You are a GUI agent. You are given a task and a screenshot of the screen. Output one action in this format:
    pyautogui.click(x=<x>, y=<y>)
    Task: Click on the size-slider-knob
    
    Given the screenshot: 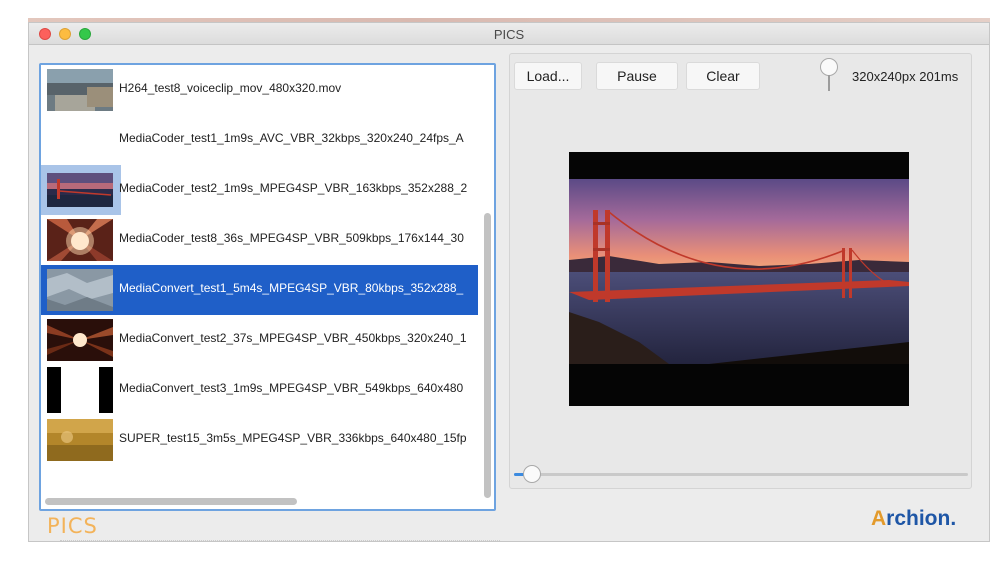 What is the action you would take?
    pyautogui.click(x=829, y=76)
    